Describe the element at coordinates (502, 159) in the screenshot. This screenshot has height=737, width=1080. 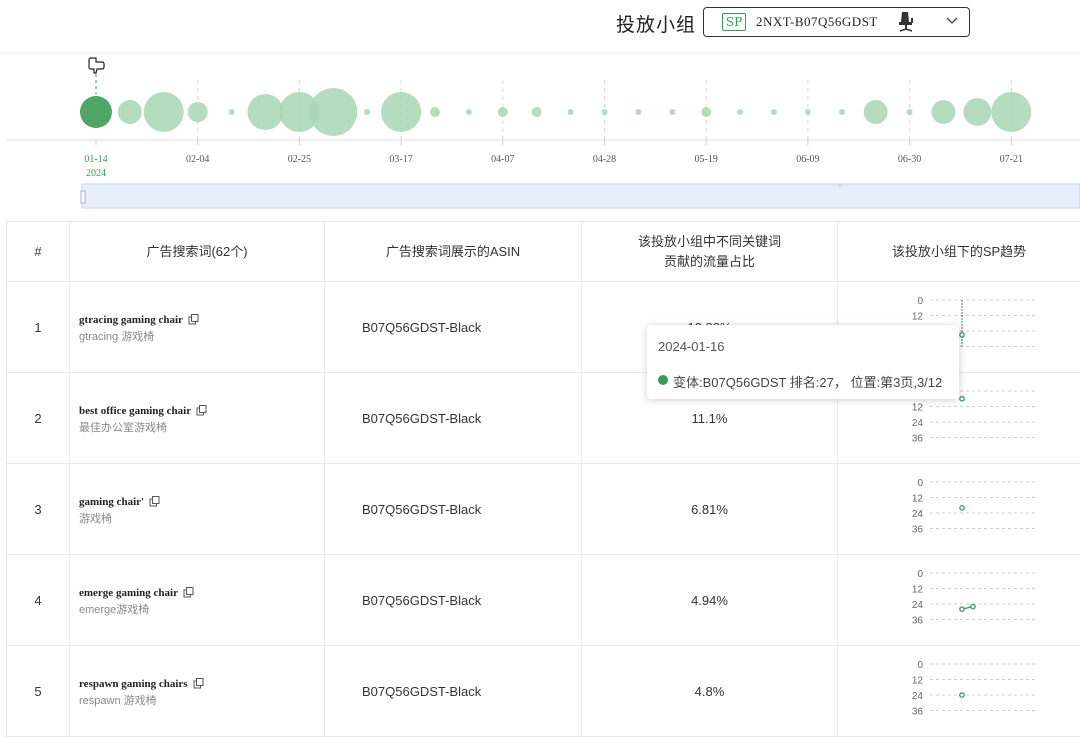
I see `timeline-tick-label: 04-07` at that location.